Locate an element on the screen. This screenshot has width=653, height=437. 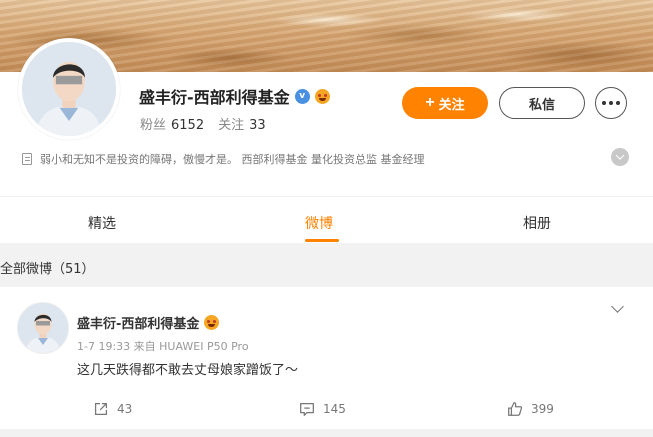
follow-button: + 关注 is located at coordinates (445, 103).